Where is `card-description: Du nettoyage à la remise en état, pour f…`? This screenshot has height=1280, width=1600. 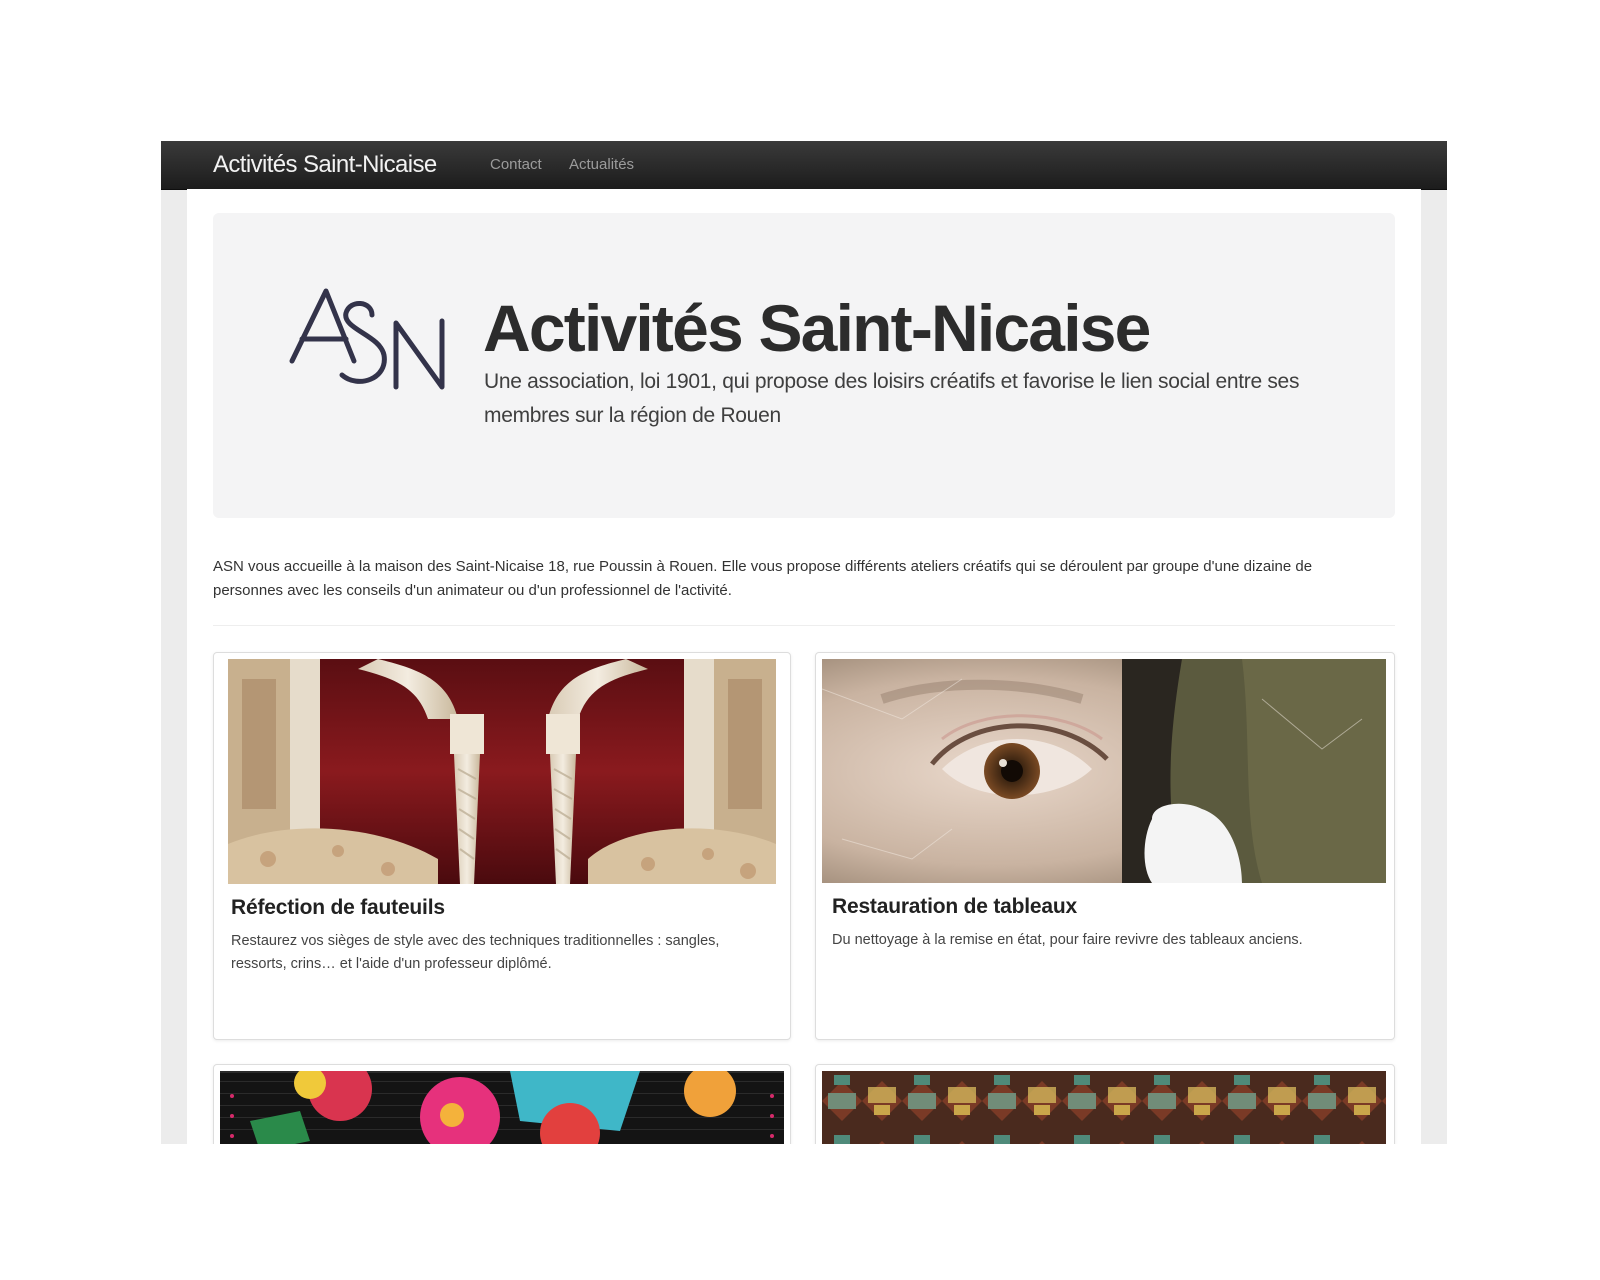
card-description: Du nettoyage à la remise en état, pour f… is located at coordinates (1067, 940).